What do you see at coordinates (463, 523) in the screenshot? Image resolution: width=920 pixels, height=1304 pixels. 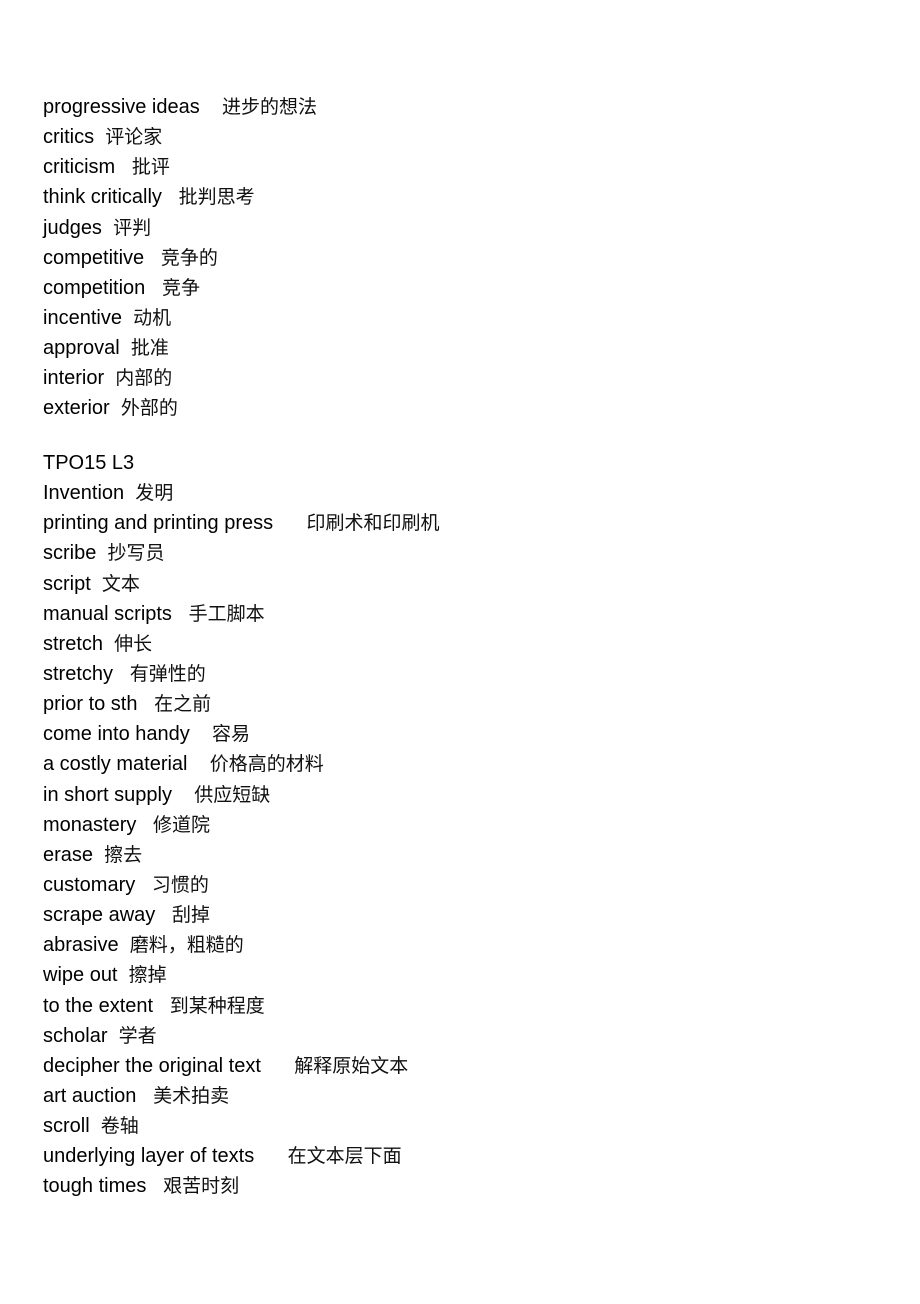 I see `vocab-entry: printing and printing press 印刷术和印刷机` at bounding box center [463, 523].